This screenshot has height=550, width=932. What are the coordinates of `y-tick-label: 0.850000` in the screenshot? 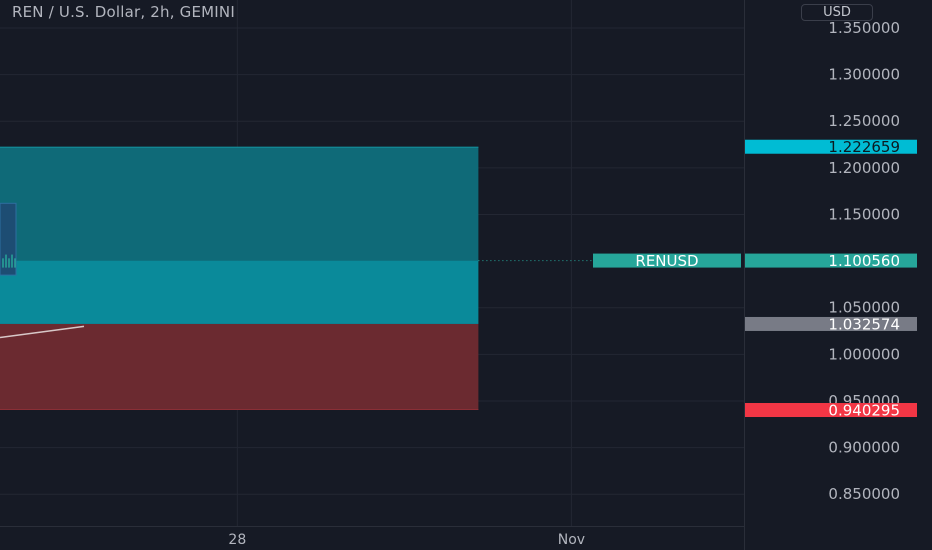 It's located at (864, 494).